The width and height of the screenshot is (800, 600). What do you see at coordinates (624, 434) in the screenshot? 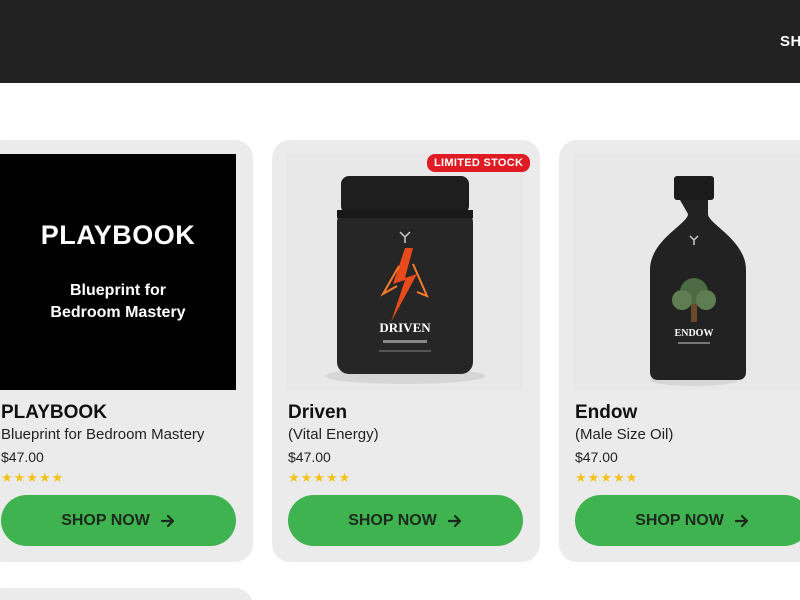
I see `product-description: (Male Size Oil)` at bounding box center [624, 434].